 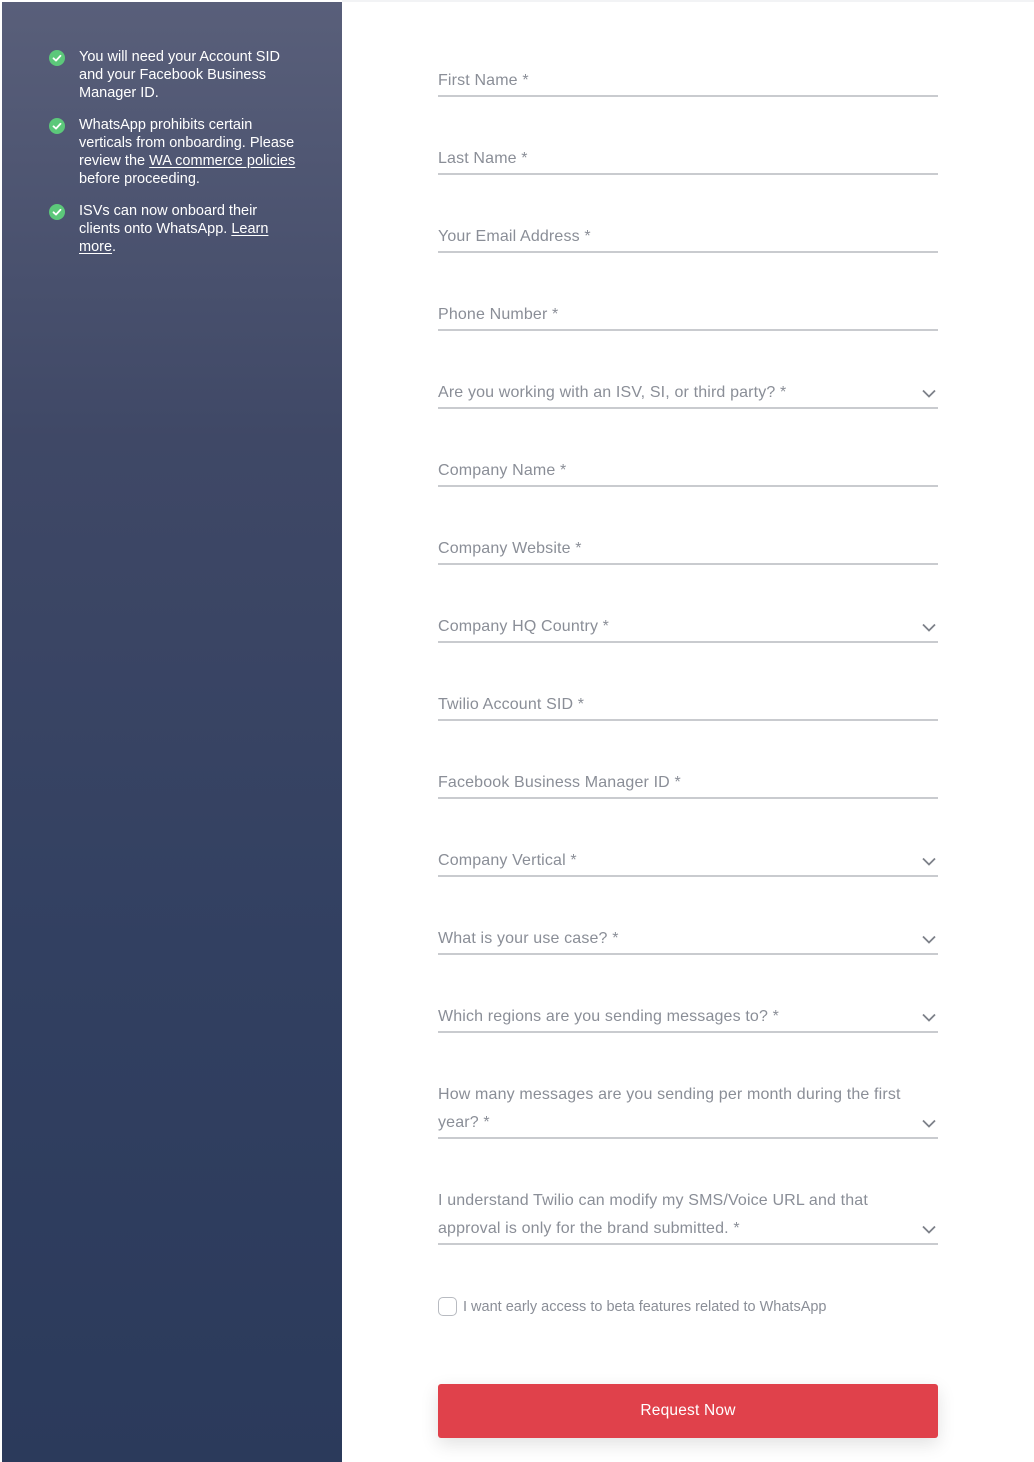 What do you see at coordinates (688, 82) in the screenshot?
I see `first-name-field: First Name *` at bounding box center [688, 82].